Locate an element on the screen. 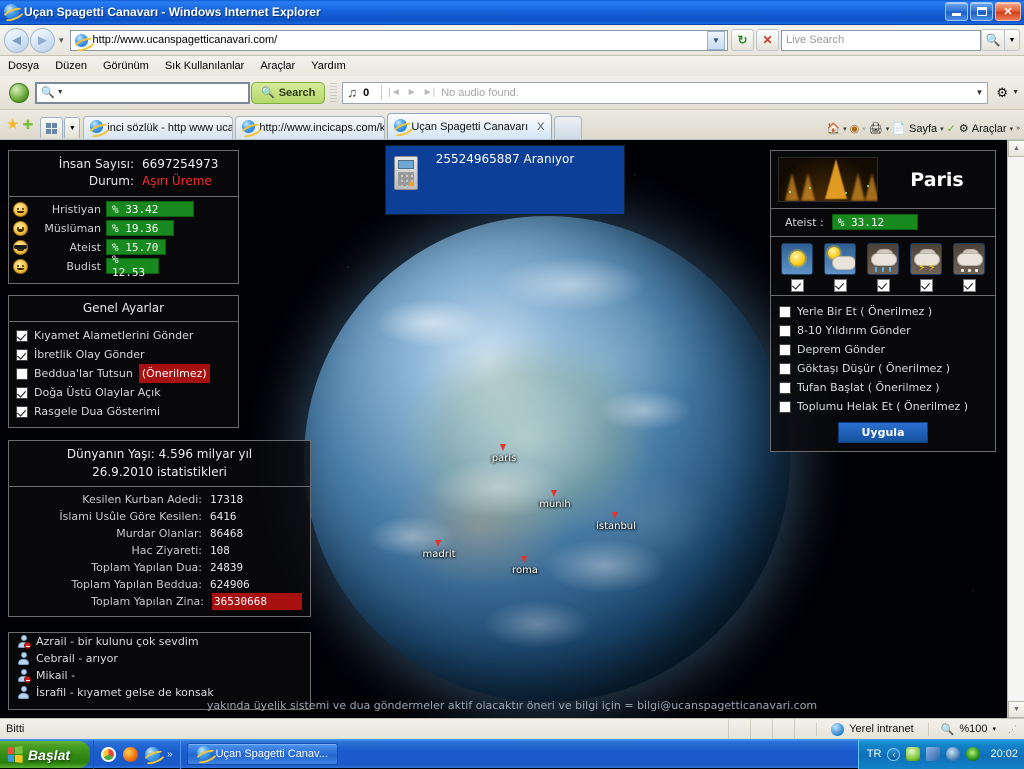 This screenshot has height=769, width=1024. network-icon is located at coordinates (933, 754).